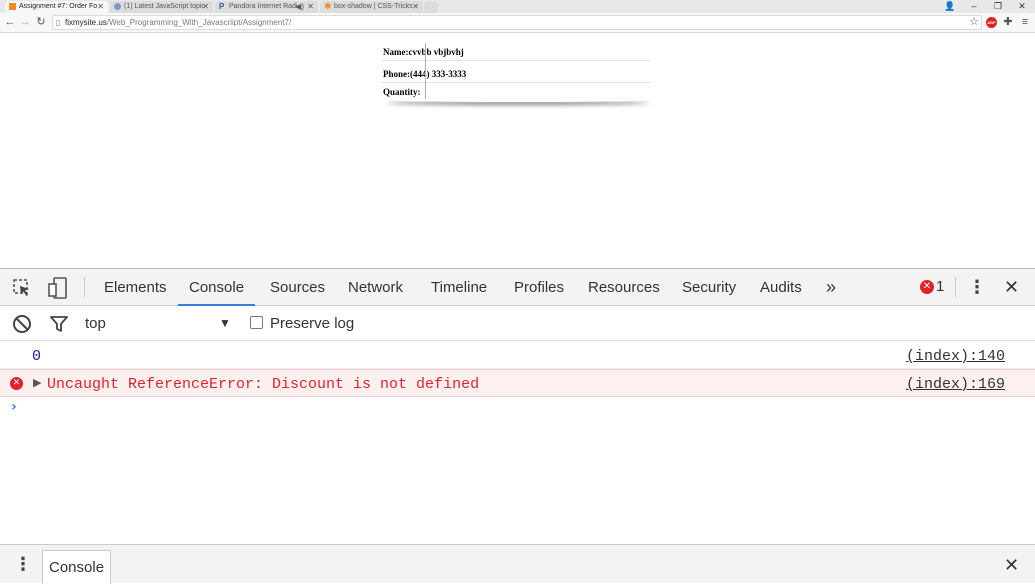 Image resolution: width=1035 pixels, height=585 pixels. What do you see at coordinates (955, 356) in the screenshot?
I see `source-link: (index):140` at bounding box center [955, 356].